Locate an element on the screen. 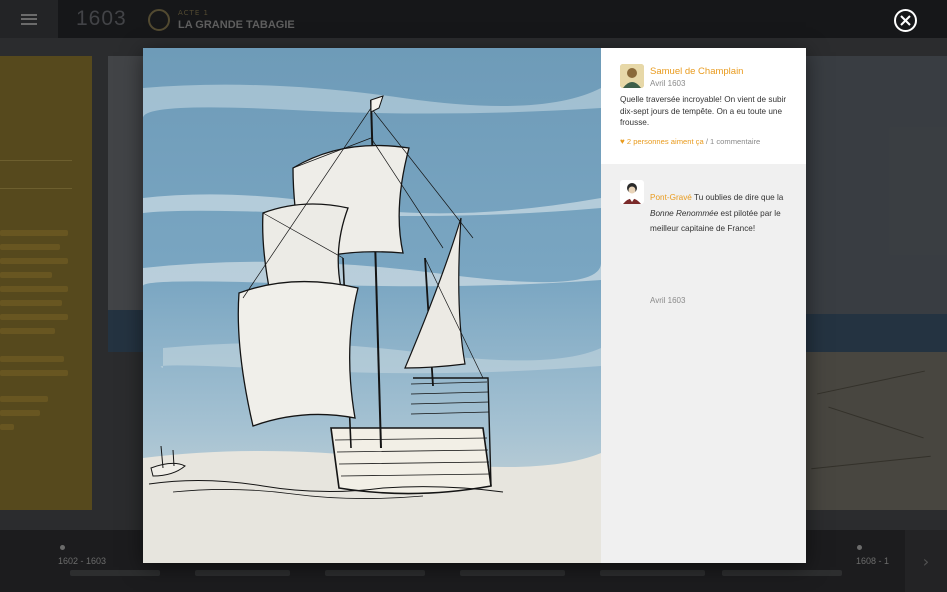 The image size is (947, 592). close-button is located at coordinates (905, 20).